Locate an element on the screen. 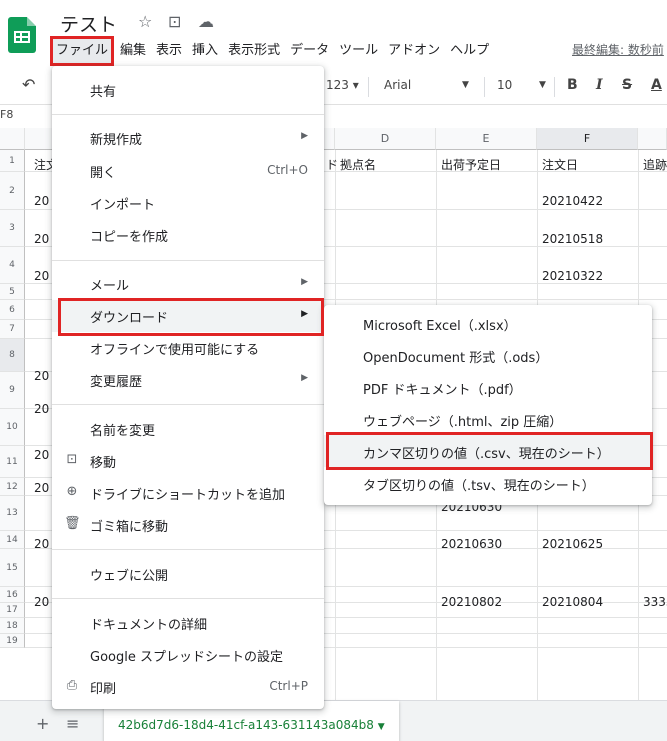 The height and width of the screenshot is (741, 667). submenu-arrow-icon: ▶ is located at coordinates (304, 314).